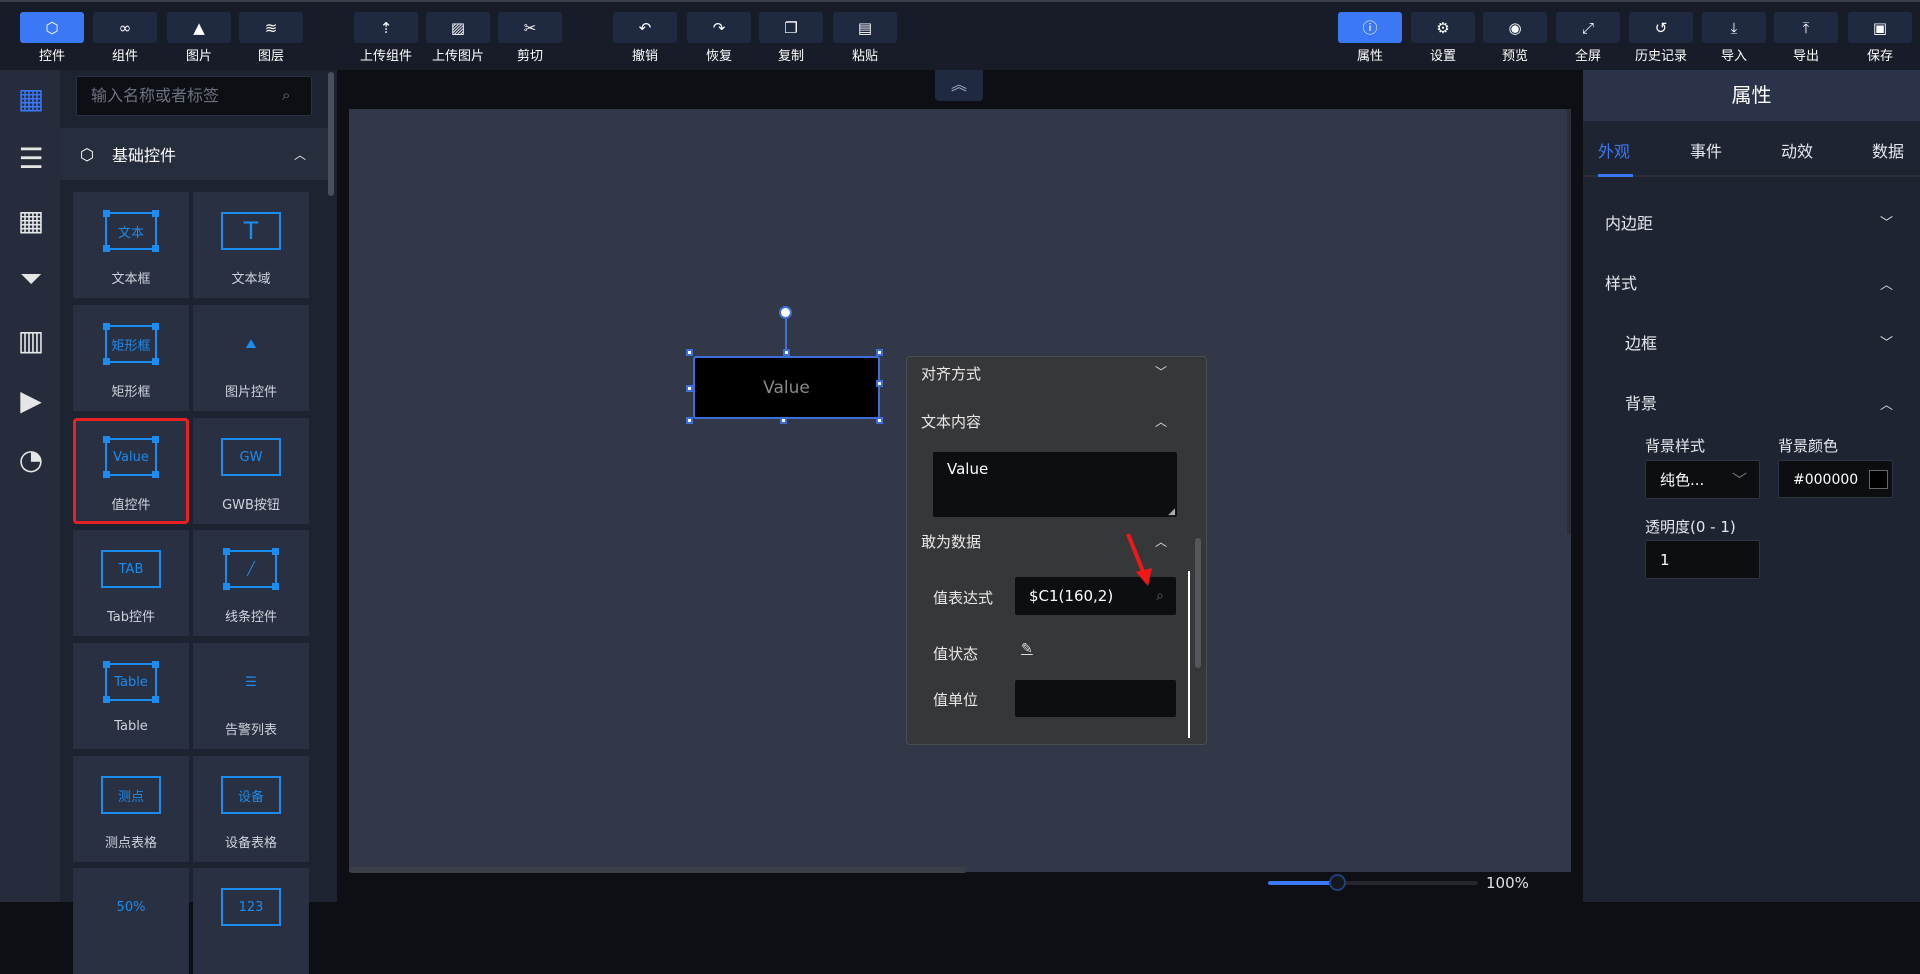 The image size is (1920, 974). Describe the element at coordinates (1614, 150) in the screenshot. I see `tab-0: 外观` at that location.